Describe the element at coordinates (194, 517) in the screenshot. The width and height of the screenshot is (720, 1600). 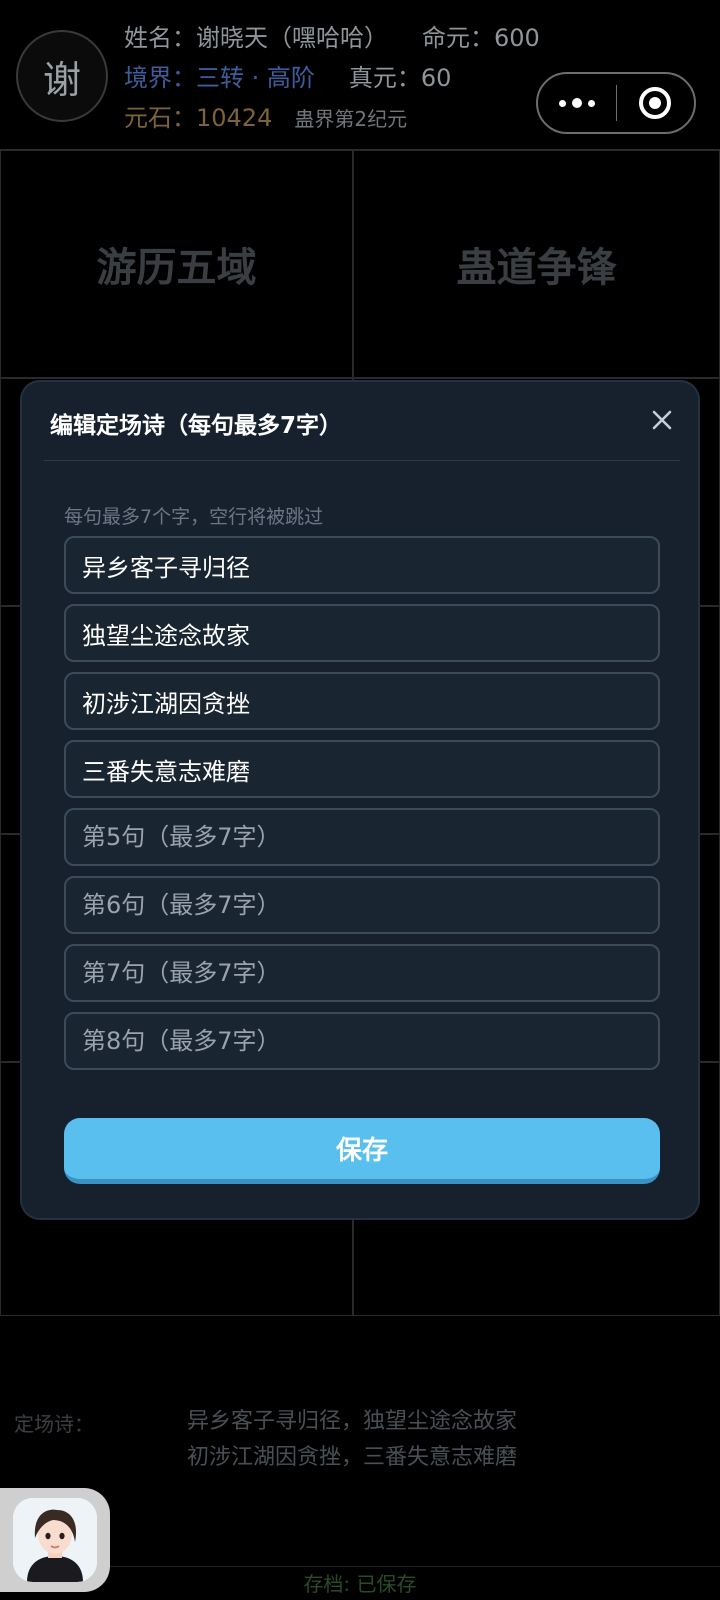
I see `dialog-hint: 每句最多7个字，空行将被跳过` at that location.